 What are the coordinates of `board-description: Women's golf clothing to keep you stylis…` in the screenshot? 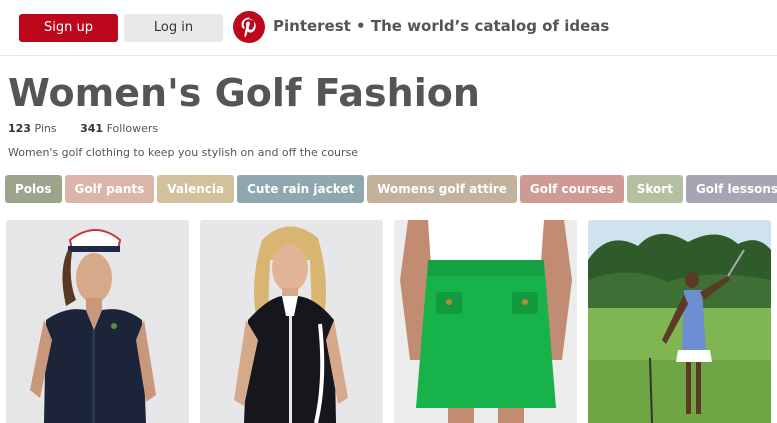 It's located at (183, 152).